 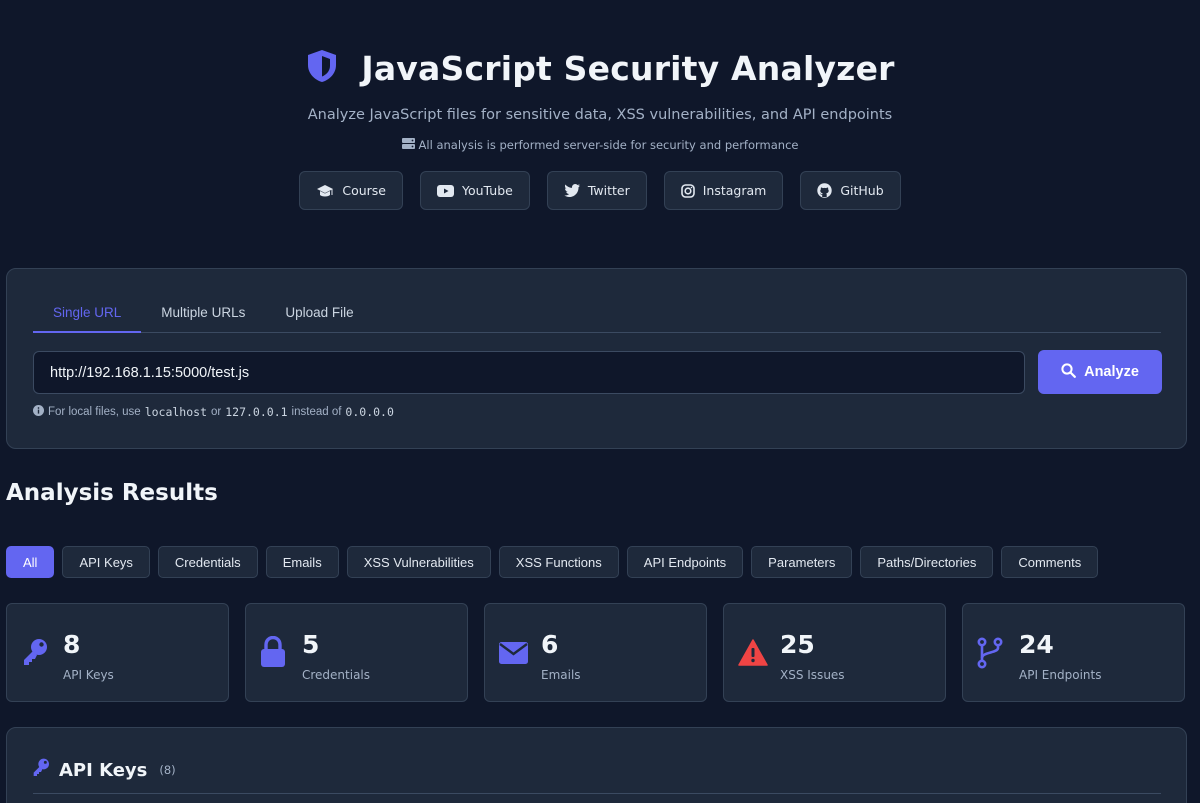 What do you see at coordinates (87, 315) in the screenshot?
I see `tab-single-url: Single URL` at bounding box center [87, 315].